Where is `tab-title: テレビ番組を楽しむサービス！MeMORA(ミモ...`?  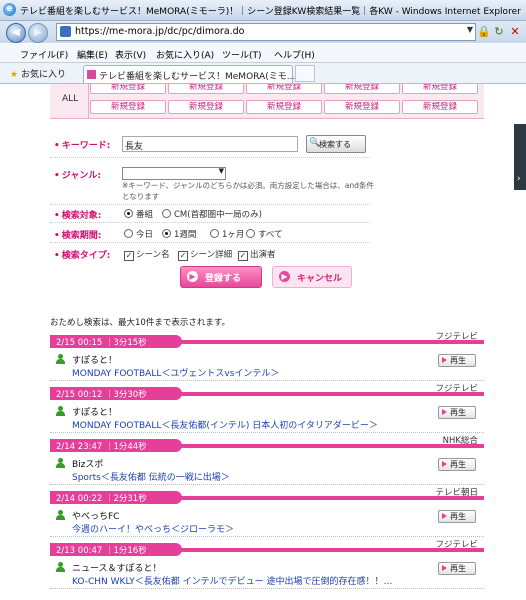
tab-title: テレビ番組を楽しむサービス！MeMORA(ミモ... is located at coordinates (197, 77).